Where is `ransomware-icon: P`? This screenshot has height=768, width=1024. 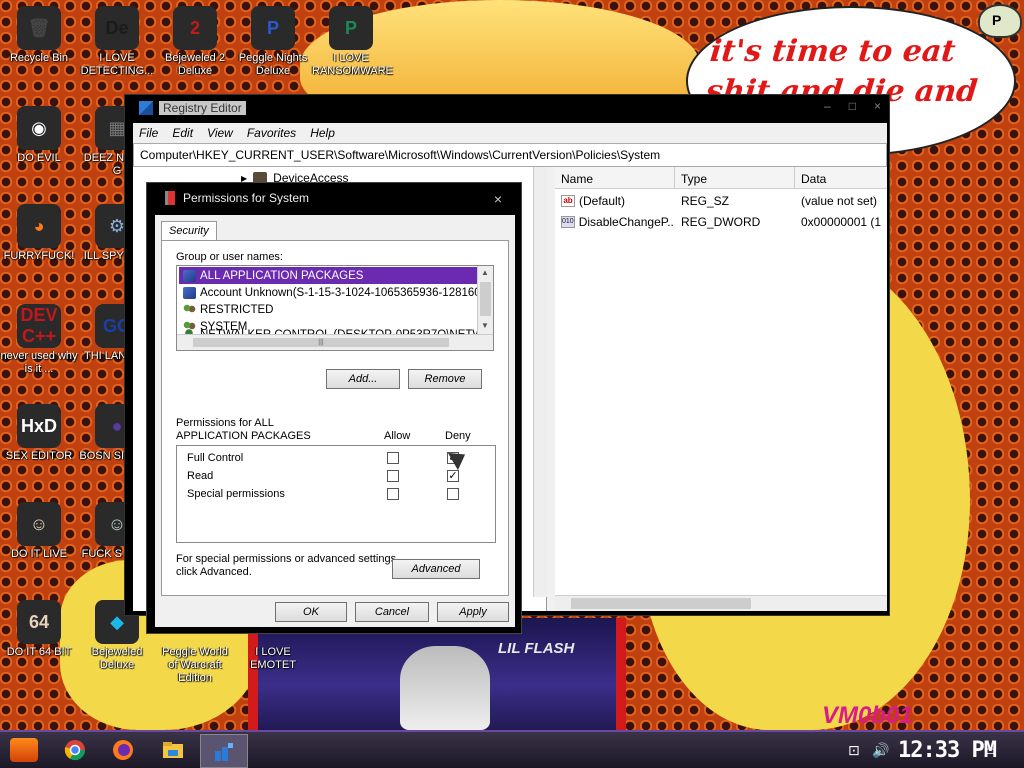 ransomware-icon: P is located at coordinates (351, 28).